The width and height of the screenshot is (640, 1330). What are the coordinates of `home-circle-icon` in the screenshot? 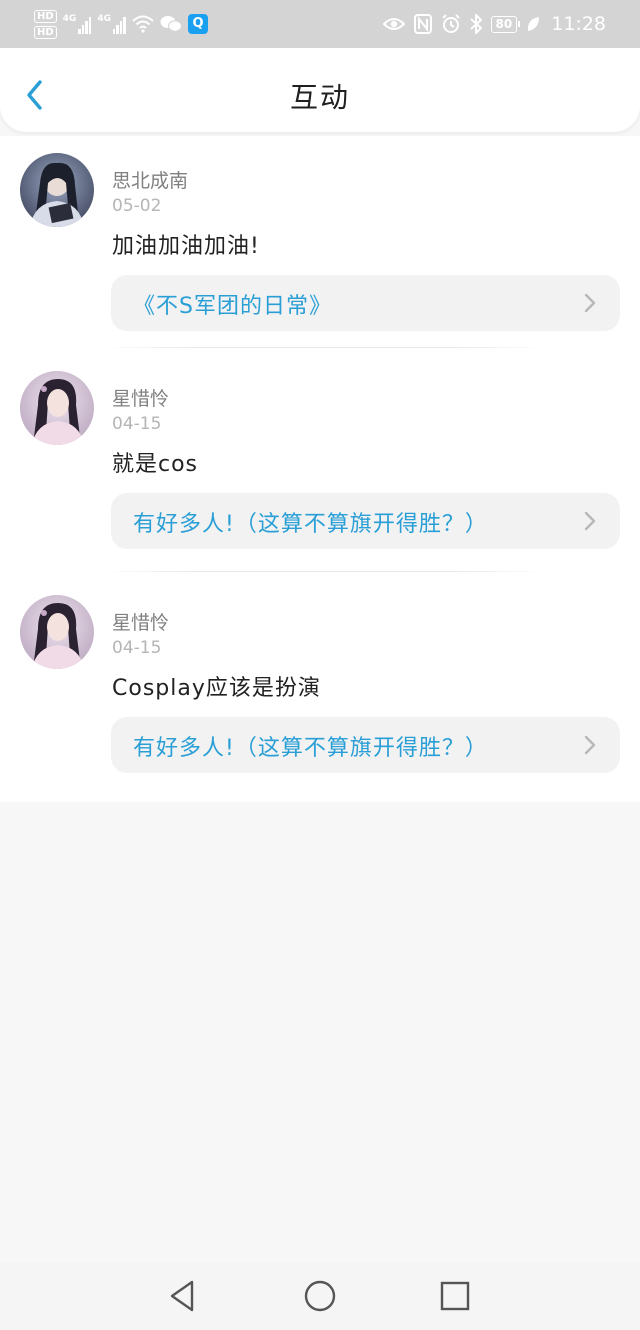 It's located at (320, 1296).